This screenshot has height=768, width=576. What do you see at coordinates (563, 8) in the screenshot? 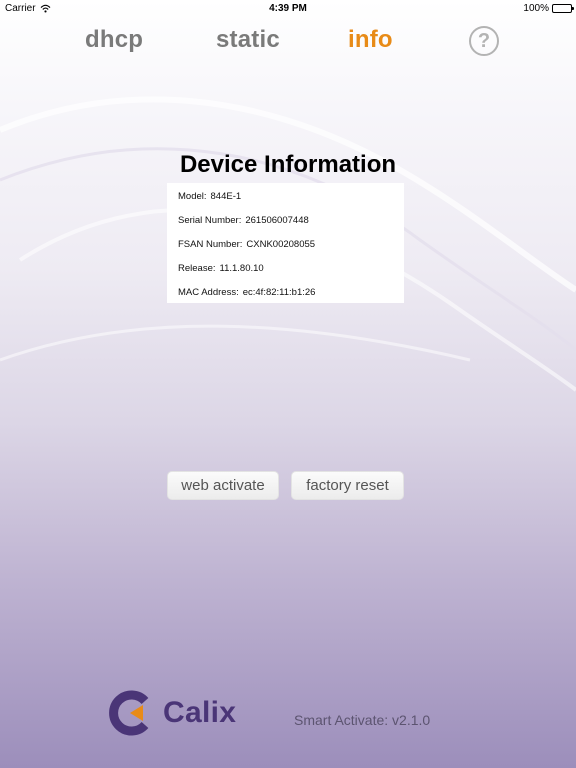
I see `battery-icon` at bounding box center [563, 8].